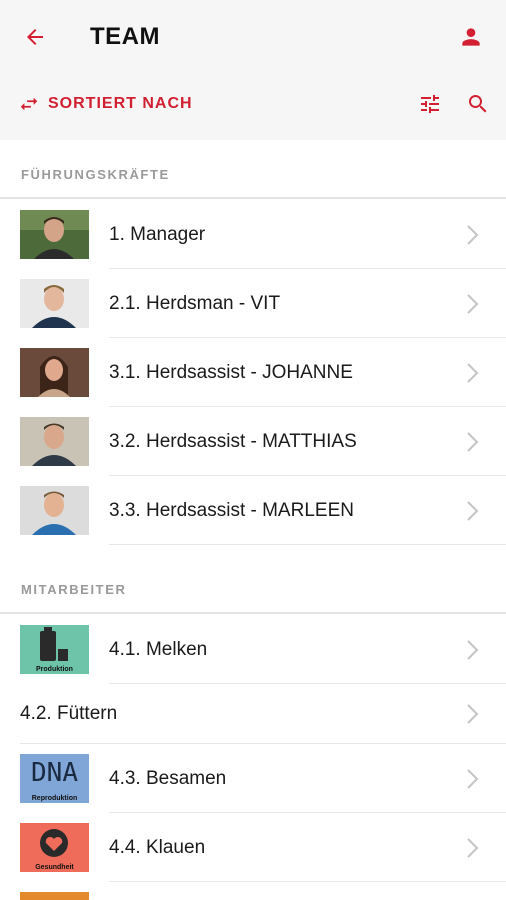 This screenshot has height=900, width=506. I want to click on list-item: 4.2. Füttern, so click(253, 714).